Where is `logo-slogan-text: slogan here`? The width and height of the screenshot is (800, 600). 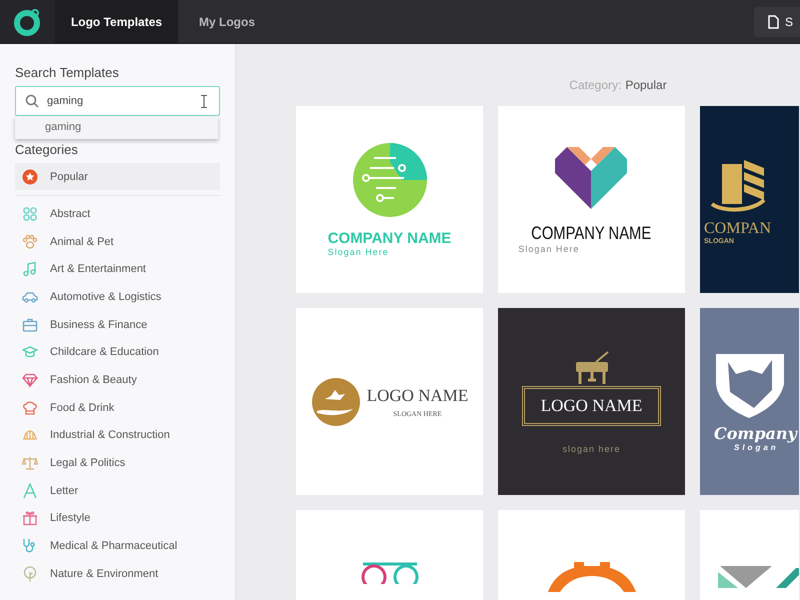
logo-slogan-text: slogan here is located at coordinates (591, 449).